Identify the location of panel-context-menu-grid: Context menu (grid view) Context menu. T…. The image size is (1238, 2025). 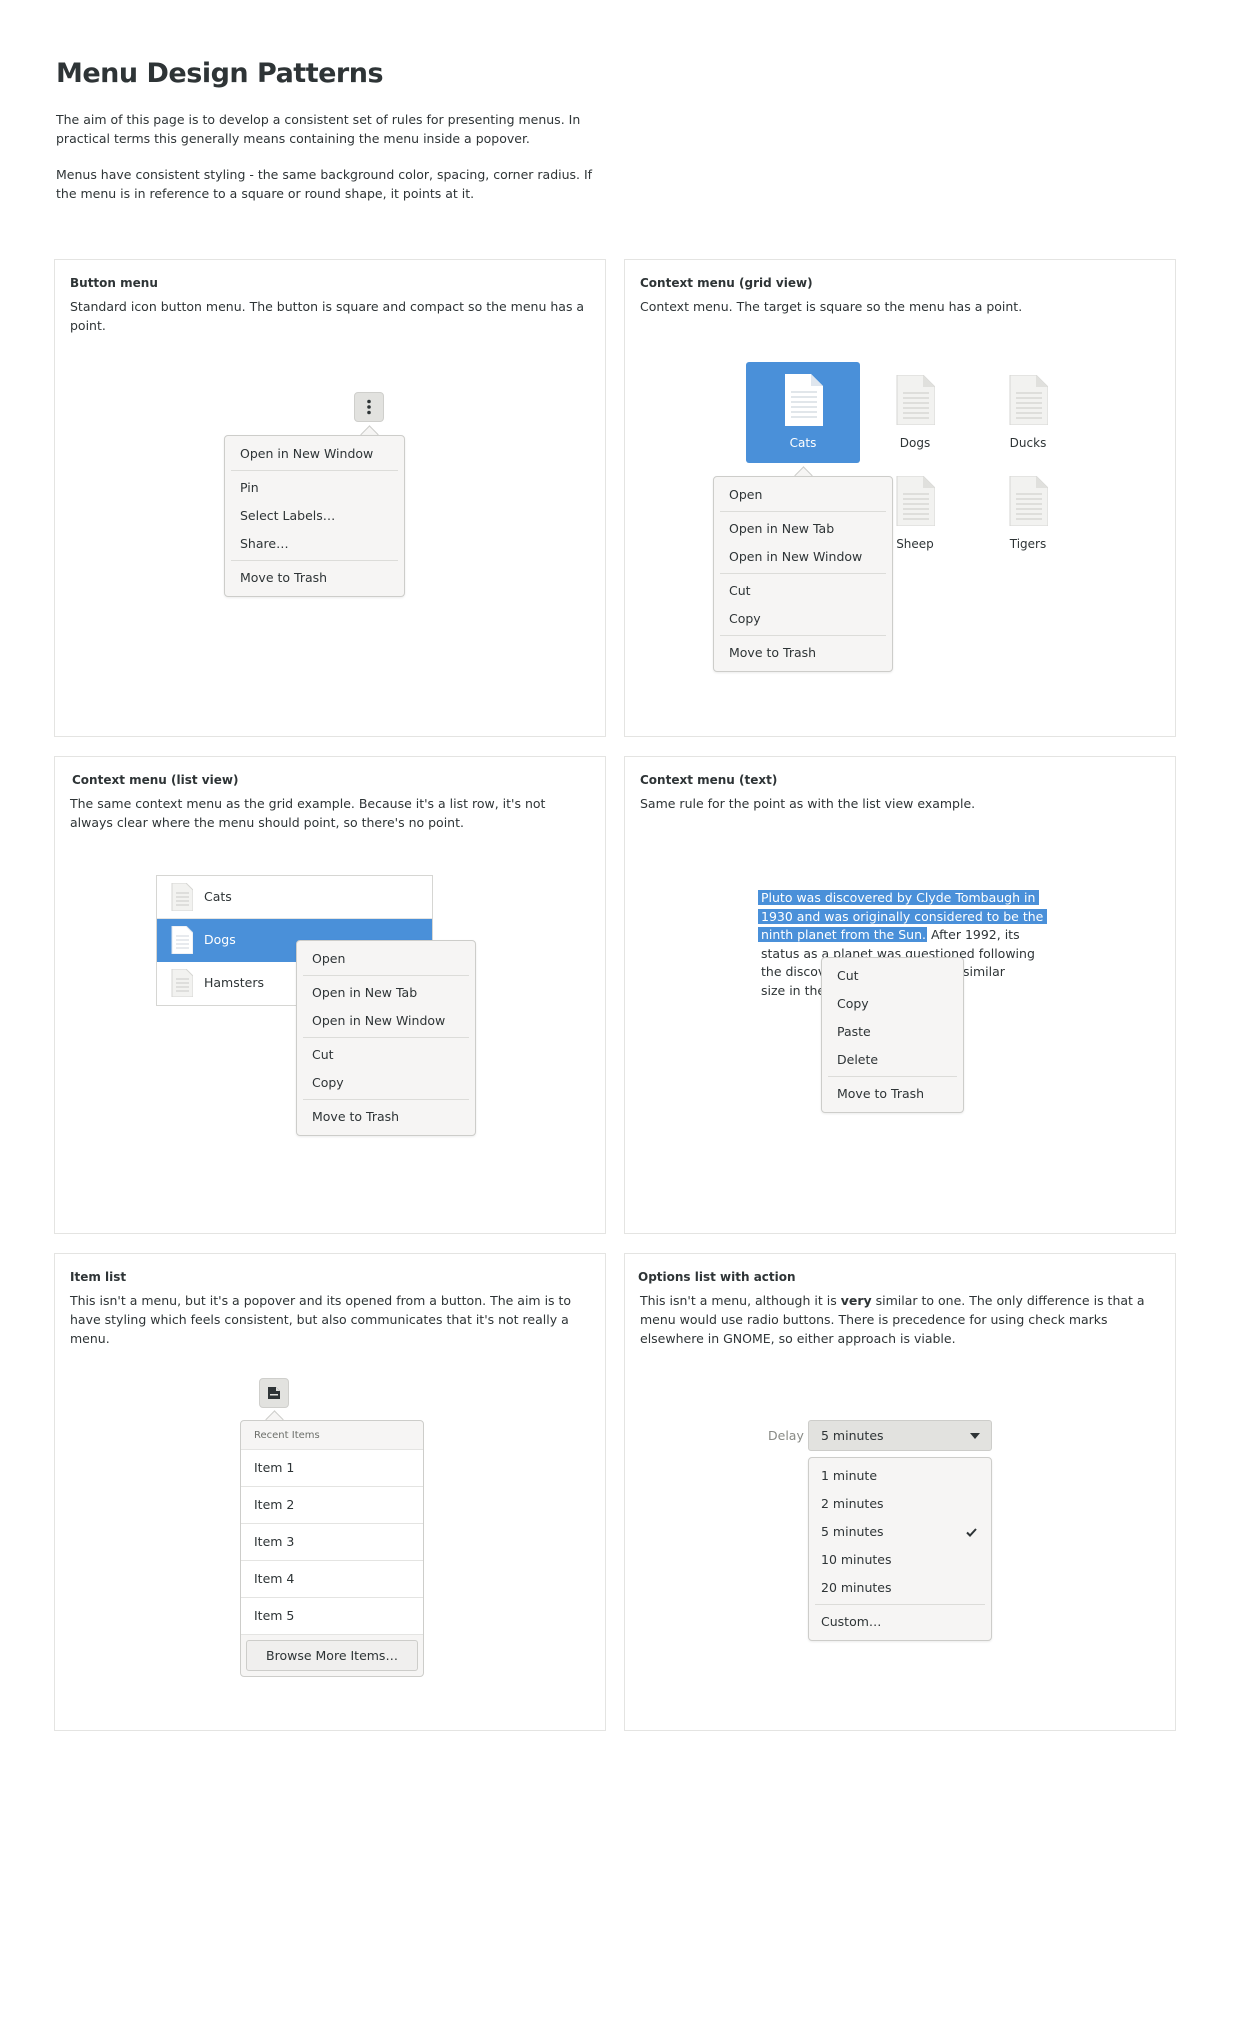
(900, 498).